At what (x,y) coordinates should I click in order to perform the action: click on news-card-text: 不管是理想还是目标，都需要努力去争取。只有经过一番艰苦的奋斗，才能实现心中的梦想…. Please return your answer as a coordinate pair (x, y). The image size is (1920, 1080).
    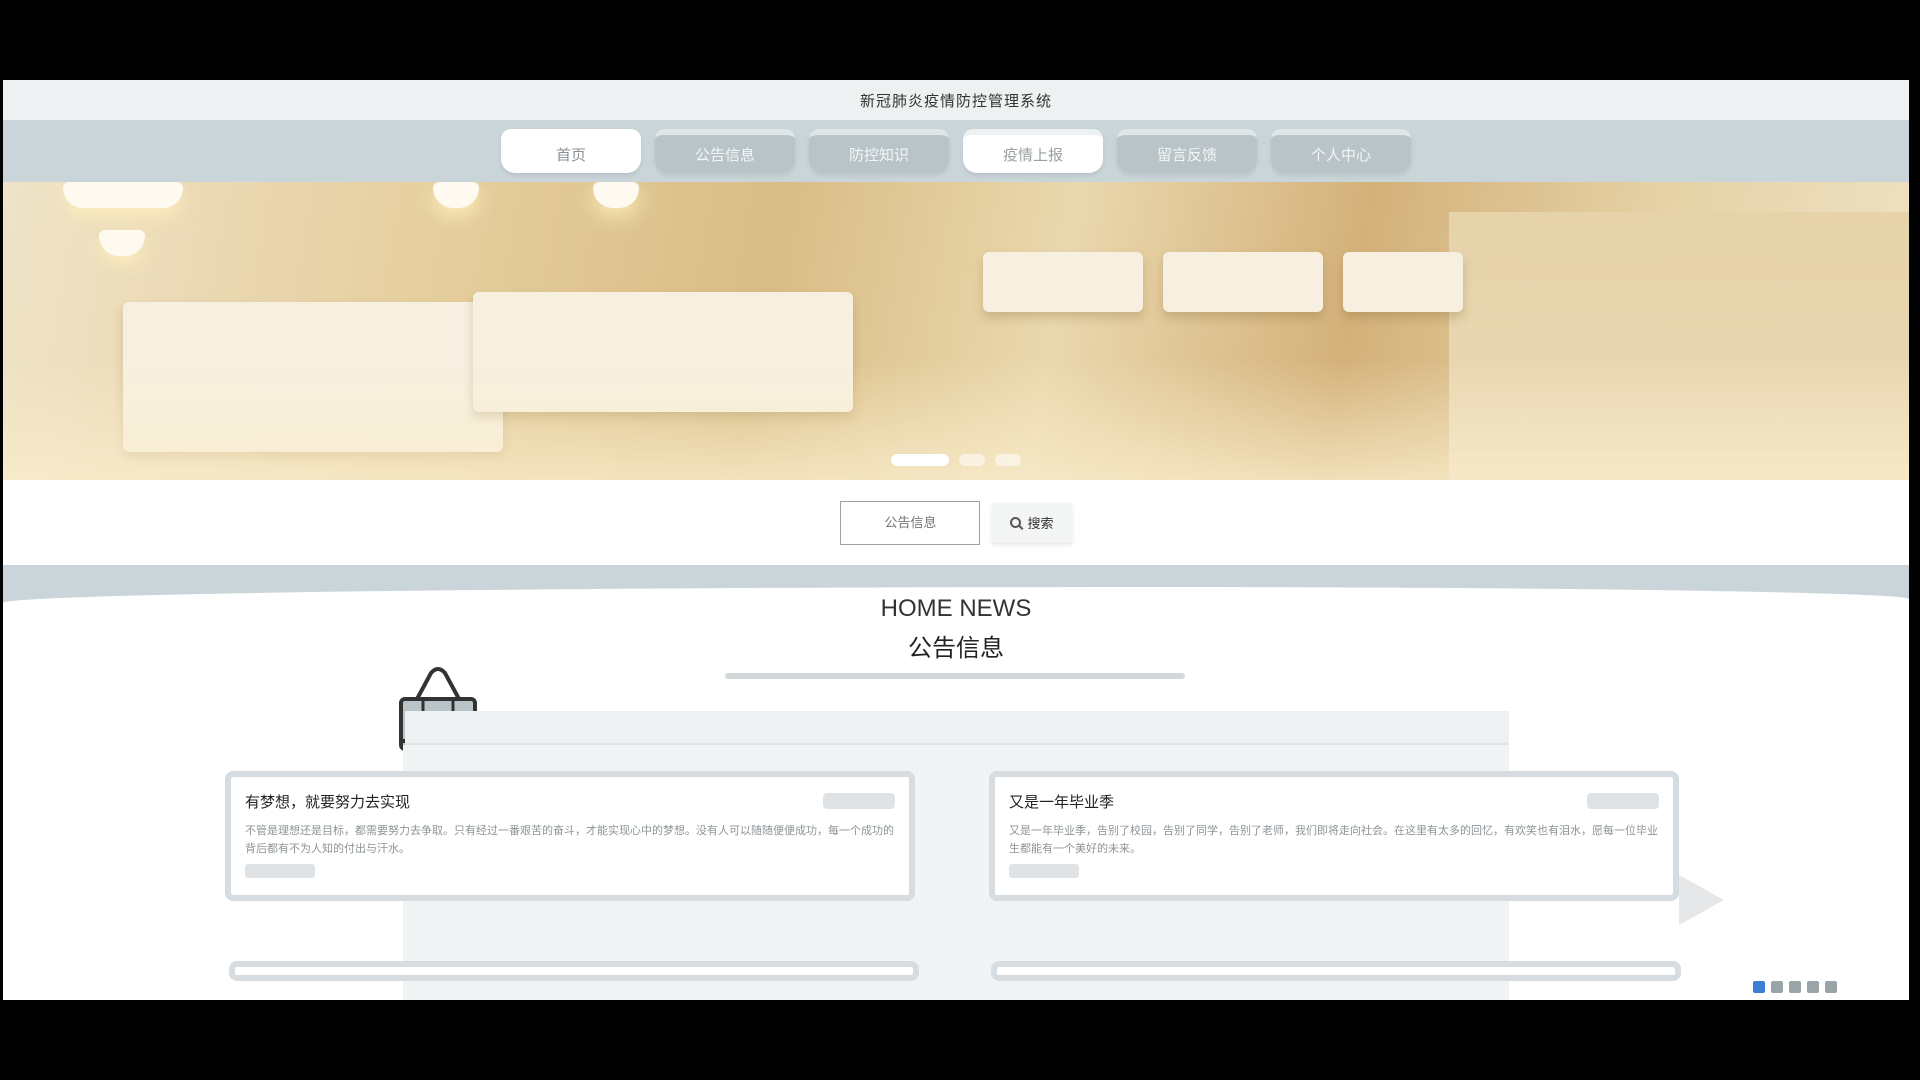
    Looking at the image, I should click on (569, 840).